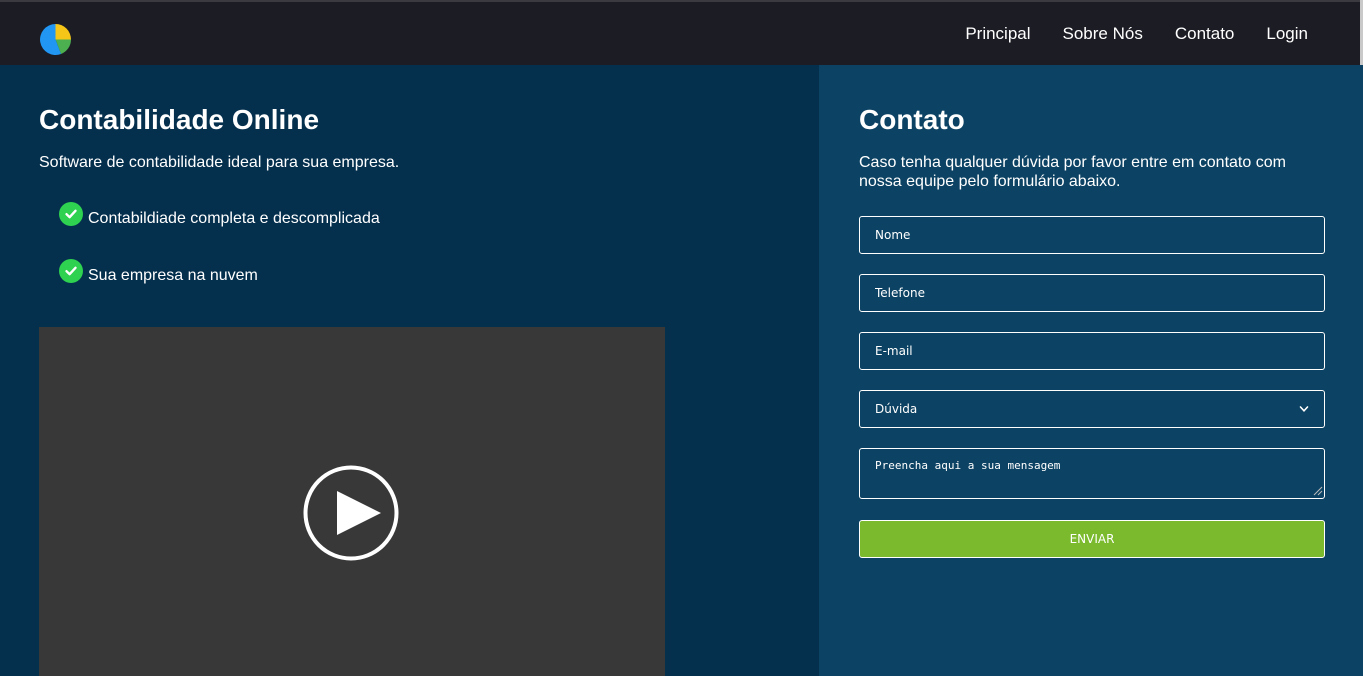  What do you see at coordinates (351, 513) in the screenshot?
I see `play-circle-icon` at bounding box center [351, 513].